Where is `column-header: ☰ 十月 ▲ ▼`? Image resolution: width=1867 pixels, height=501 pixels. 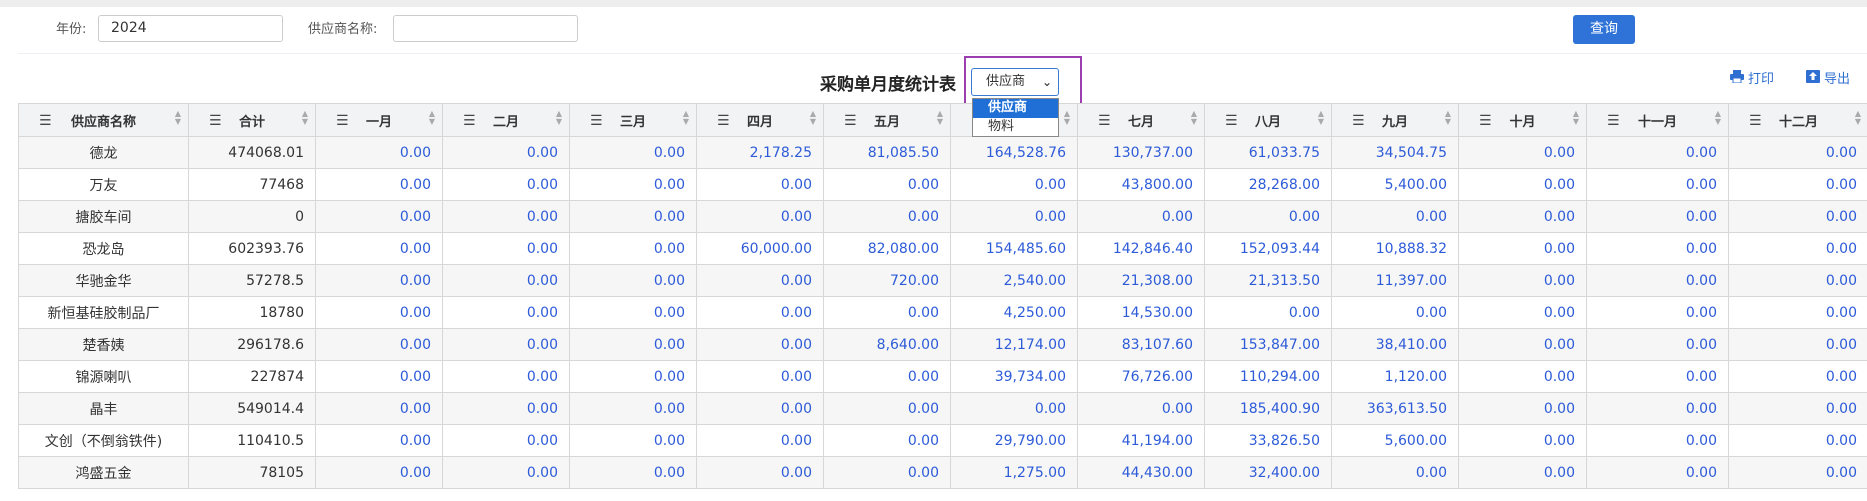
column-header: ☰ 十月 ▲ ▼ is located at coordinates (1522, 120).